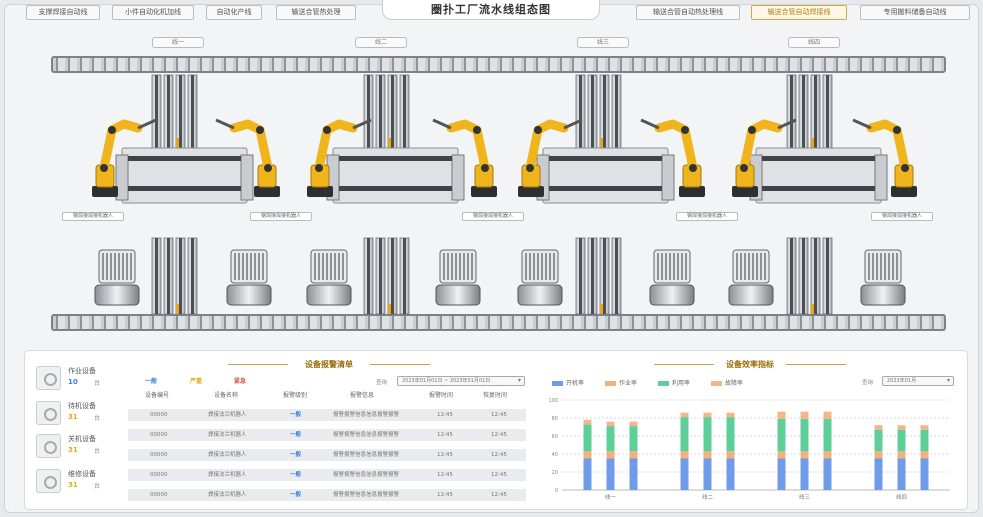 The image size is (983, 517). Describe the element at coordinates (151, 380) in the screenshot. I see `filter-normal: 一般` at that location.